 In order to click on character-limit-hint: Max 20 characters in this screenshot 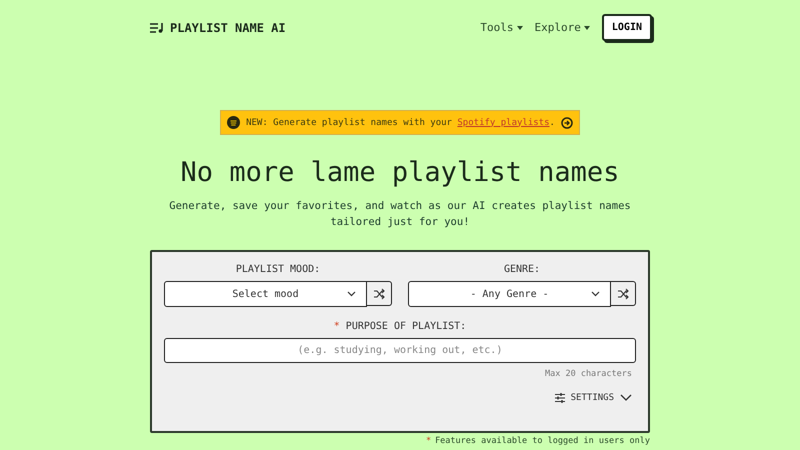, I will do `click(588, 374)`.